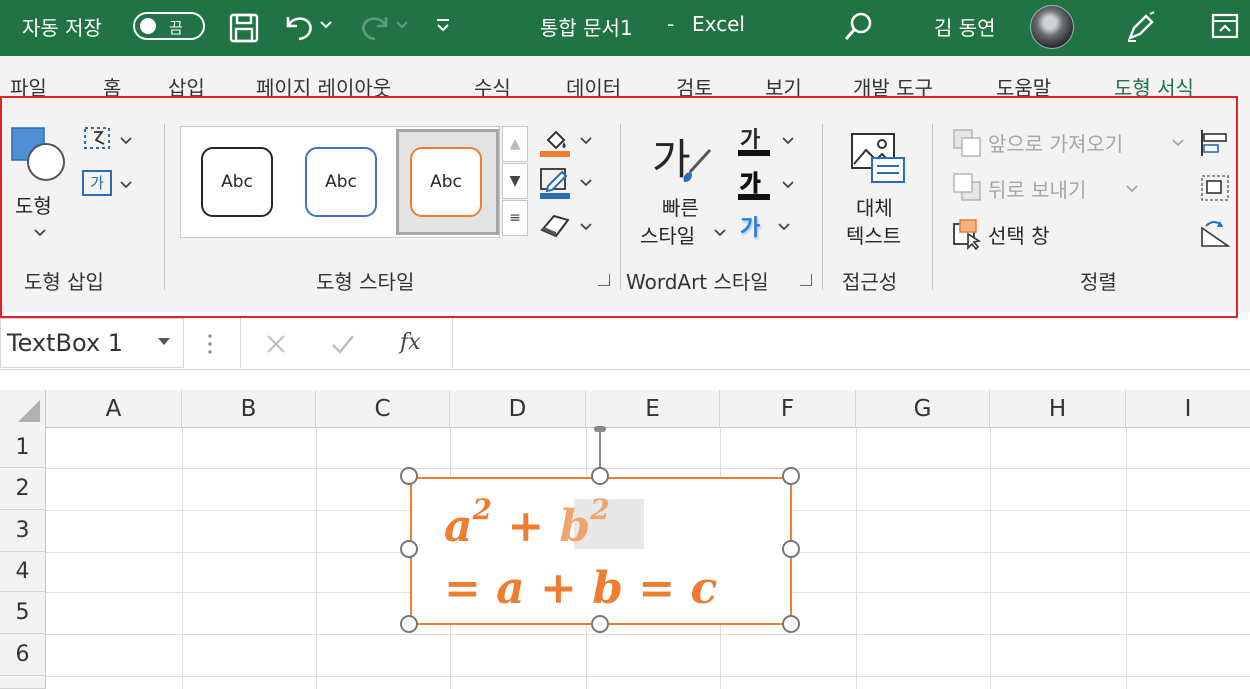 The image size is (1250, 689). What do you see at coordinates (791, 549) in the screenshot?
I see `resize-handle-right` at bounding box center [791, 549].